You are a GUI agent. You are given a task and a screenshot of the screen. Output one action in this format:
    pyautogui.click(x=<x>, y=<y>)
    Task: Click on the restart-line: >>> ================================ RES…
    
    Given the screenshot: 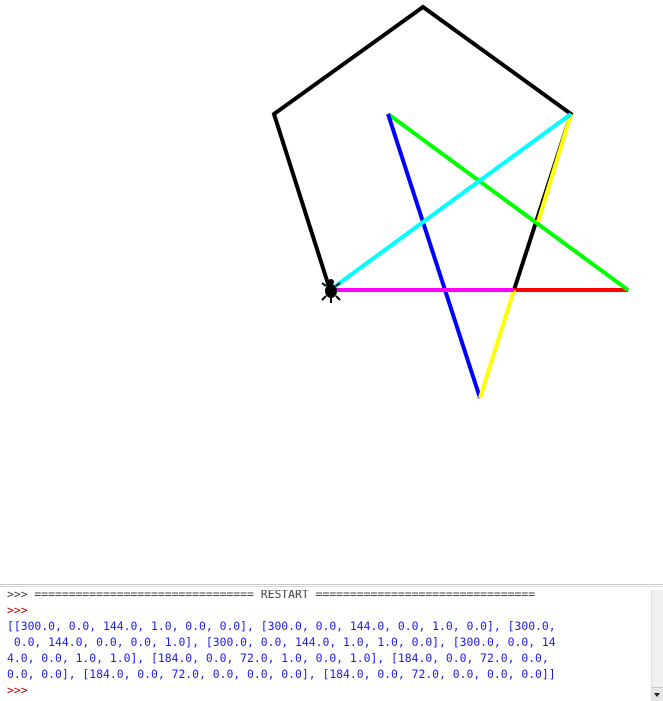 What is the action you would take?
    pyautogui.click(x=271, y=595)
    